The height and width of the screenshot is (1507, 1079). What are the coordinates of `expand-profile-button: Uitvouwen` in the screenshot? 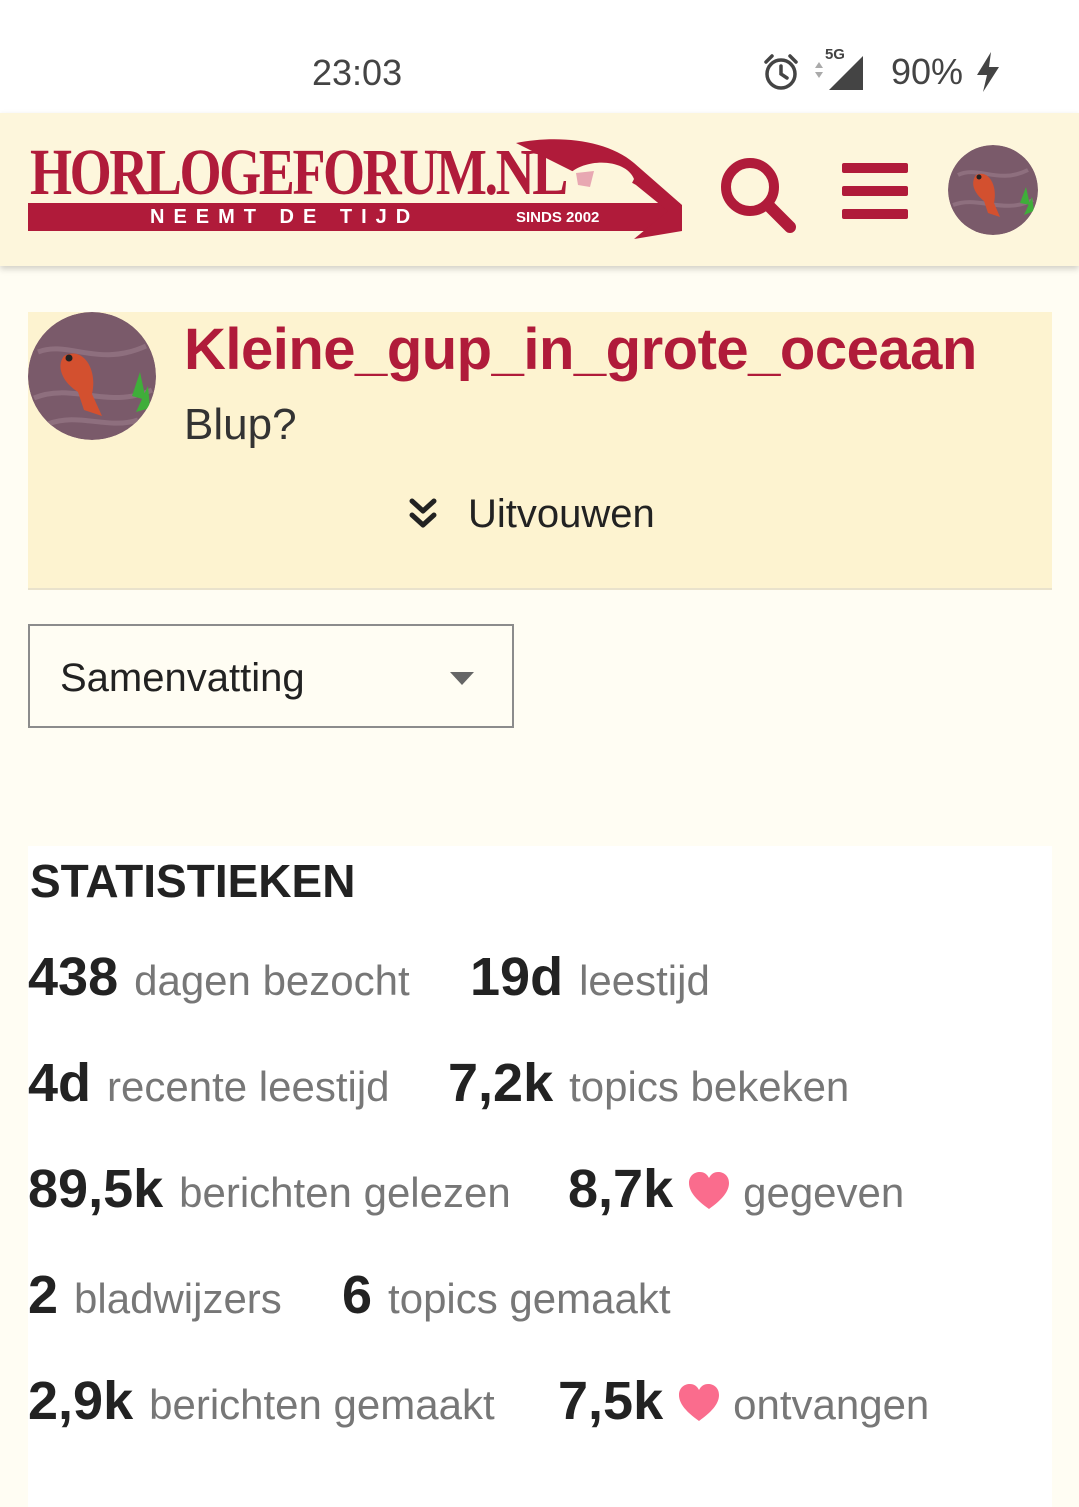 It's located at (531, 514).